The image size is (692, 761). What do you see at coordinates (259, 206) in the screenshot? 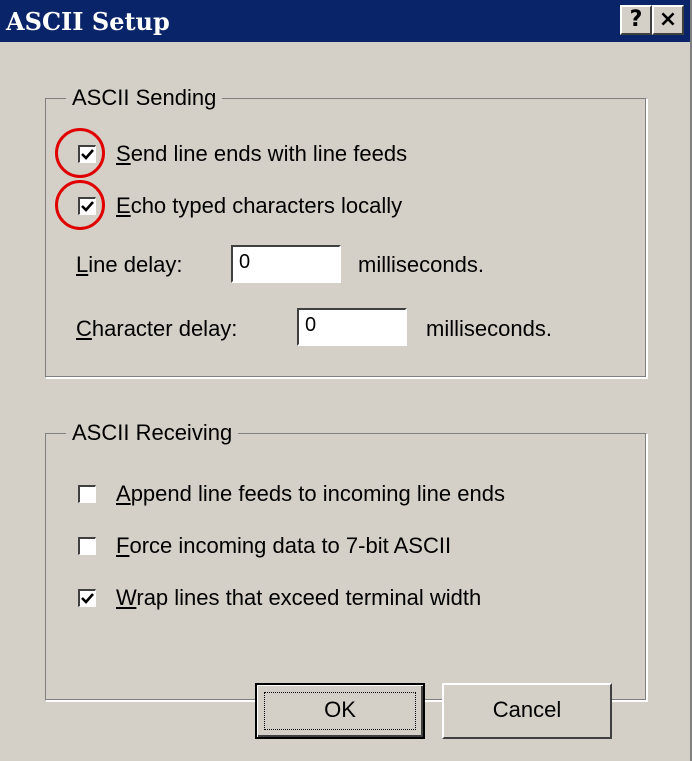
I see `echo-typed-label: Echo typed characters locally` at bounding box center [259, 206].